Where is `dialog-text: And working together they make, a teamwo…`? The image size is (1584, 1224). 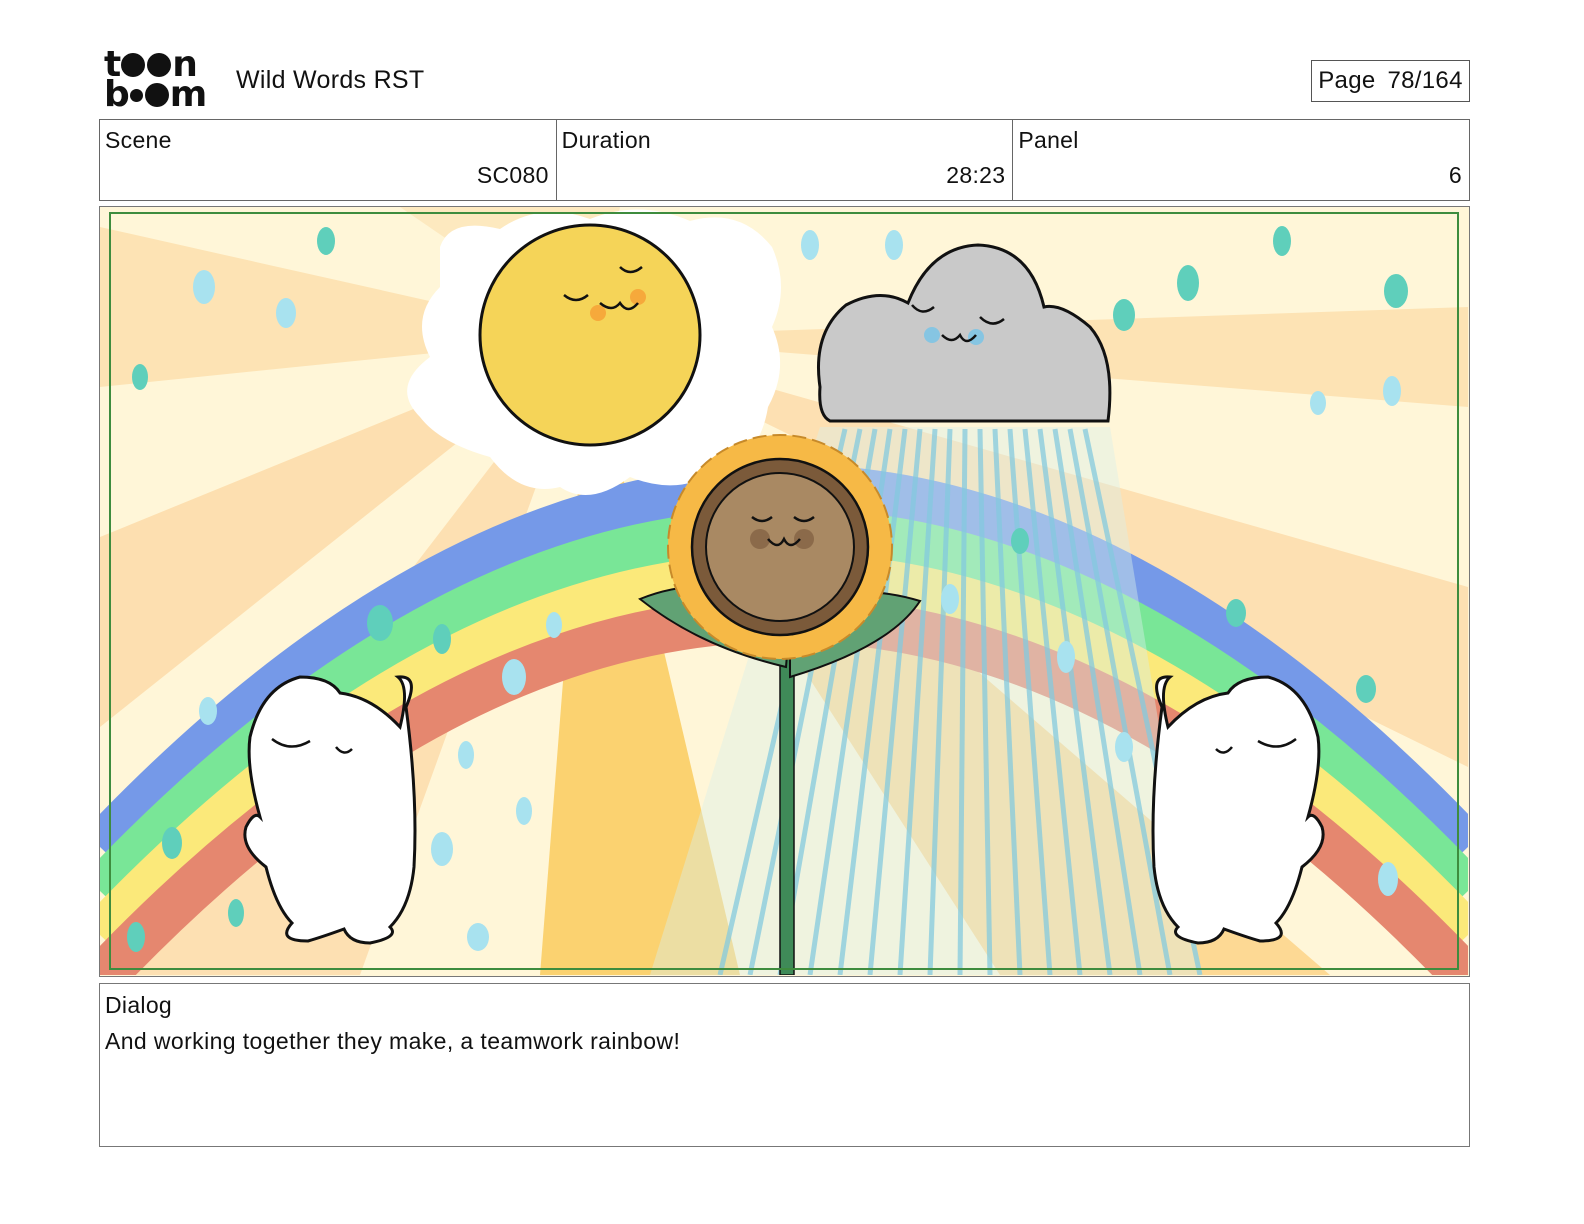 dialog-text: And working together they make, a teamwo… is located at coordinates (393, 1041).